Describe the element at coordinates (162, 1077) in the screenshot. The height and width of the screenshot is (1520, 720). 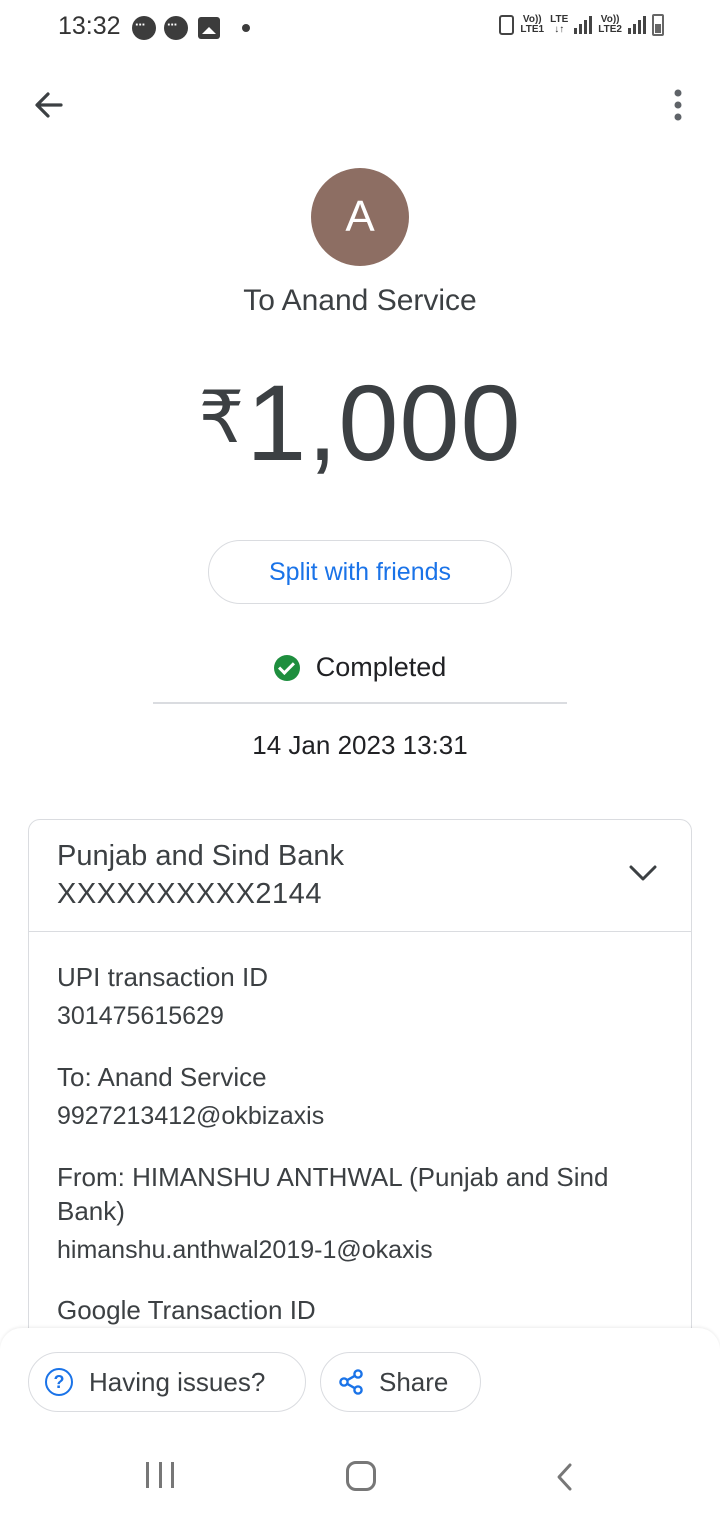
I see `detail-label: To: Anand Service` at that location.